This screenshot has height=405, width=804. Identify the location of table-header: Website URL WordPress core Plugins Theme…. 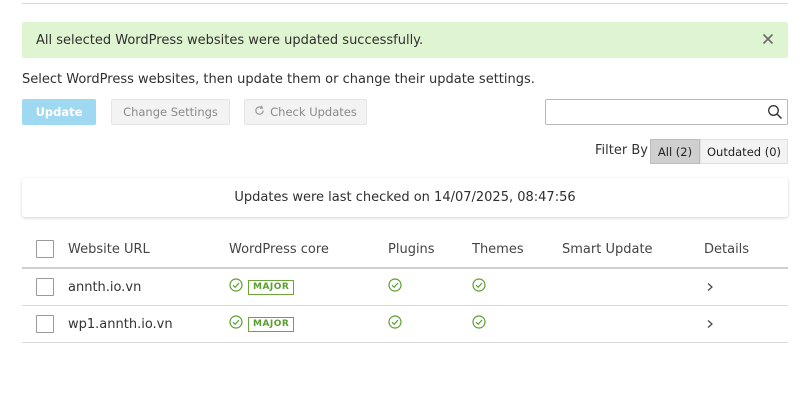
(405, 250).